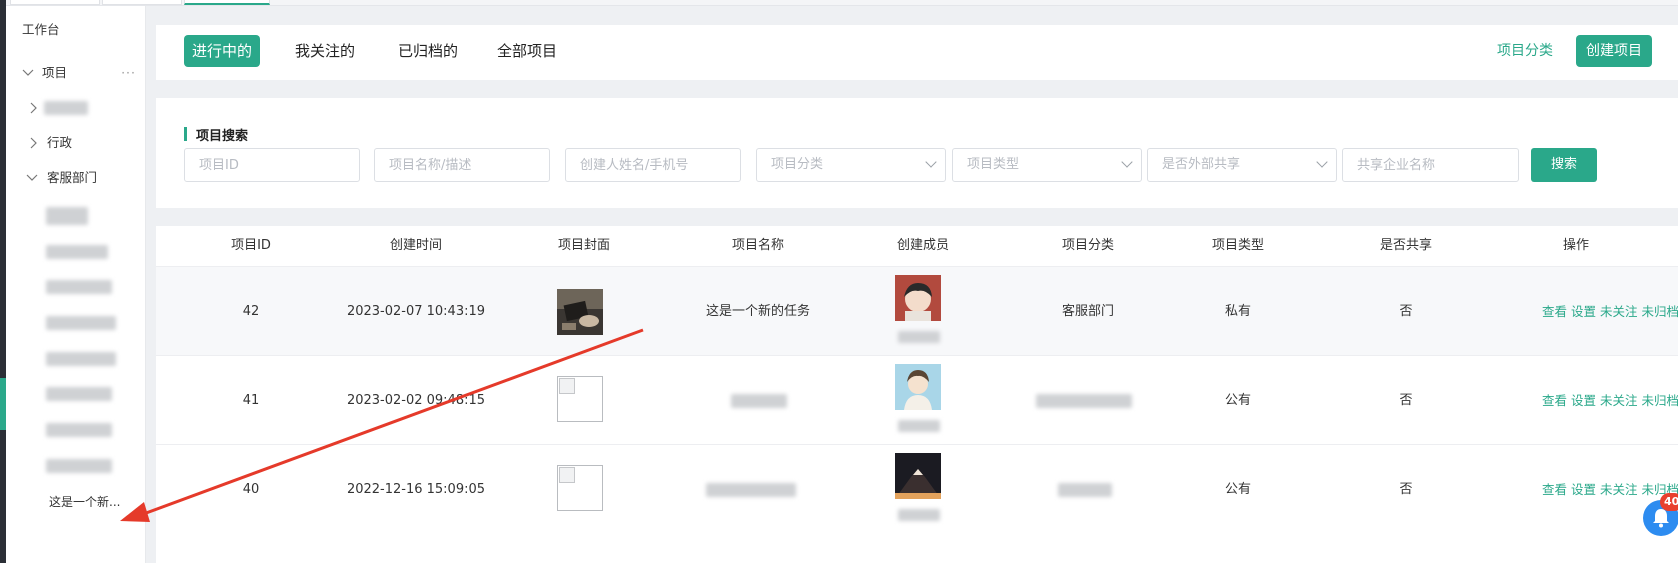 The image size is (1678, 563). What do you see at coordinates (797, 164) in the screenshot?
I see `category-select-placeholder: 项目分类` at bounding box center [797, 164].